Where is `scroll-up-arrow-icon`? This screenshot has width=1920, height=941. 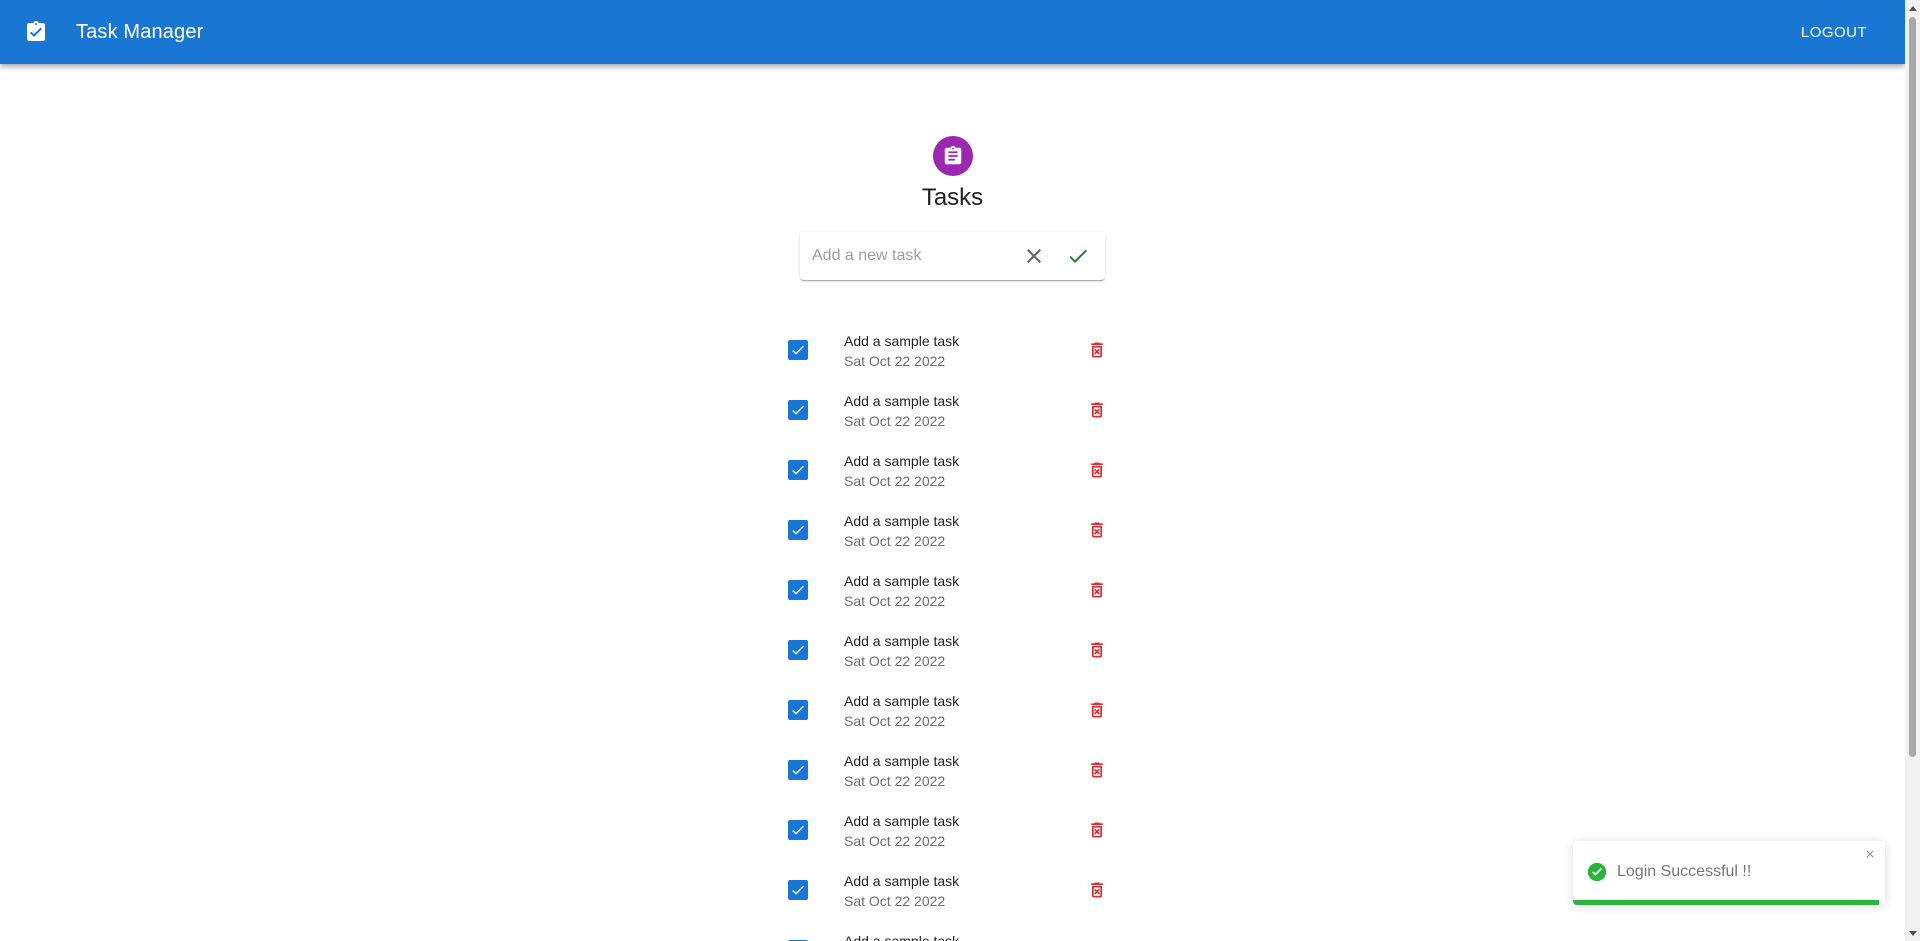 scroll-up-arrow-icon is located at coordinates (1912, 7).